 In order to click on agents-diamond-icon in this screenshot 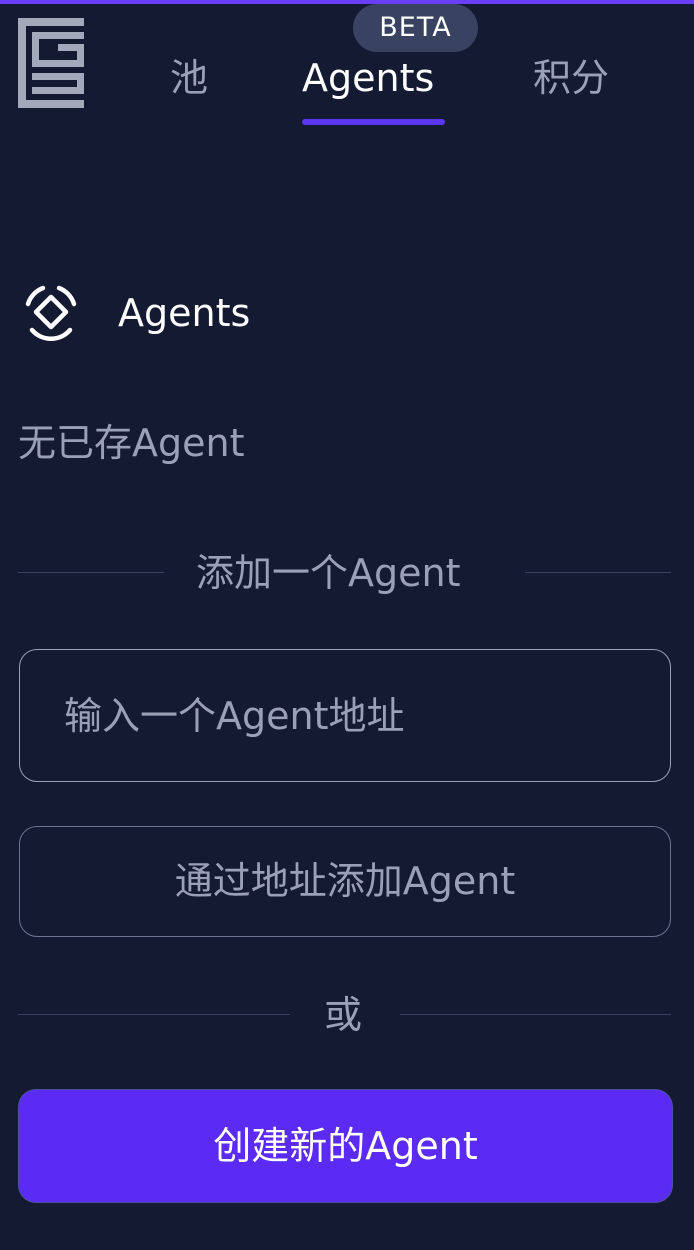, I will do `click(51, 313)`.